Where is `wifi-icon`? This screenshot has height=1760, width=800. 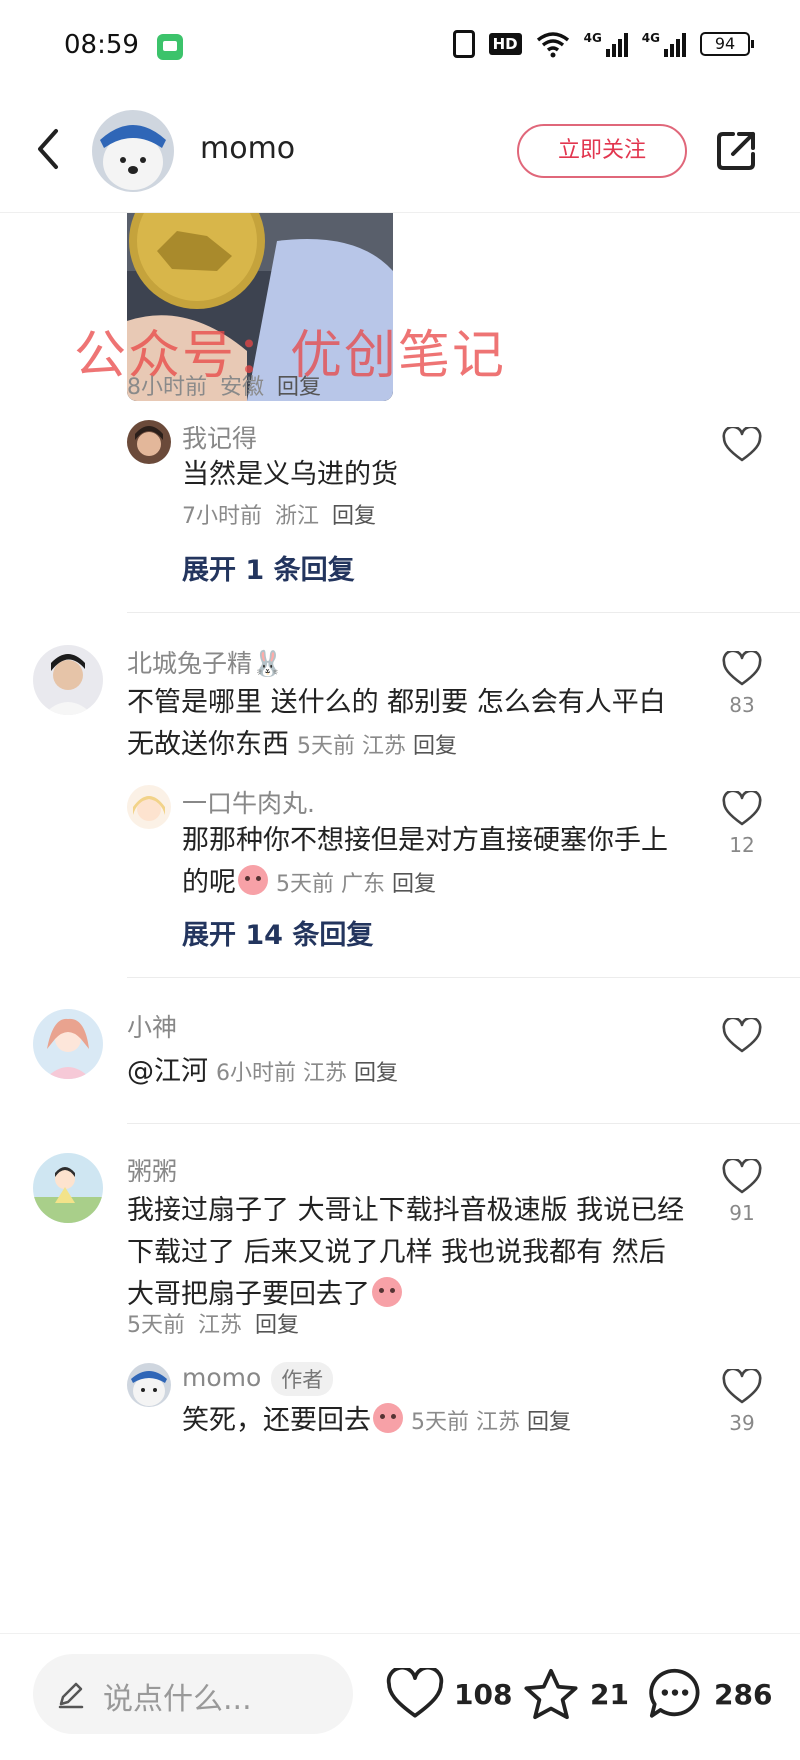 wifi-icon is located at coordinates (552, 45).